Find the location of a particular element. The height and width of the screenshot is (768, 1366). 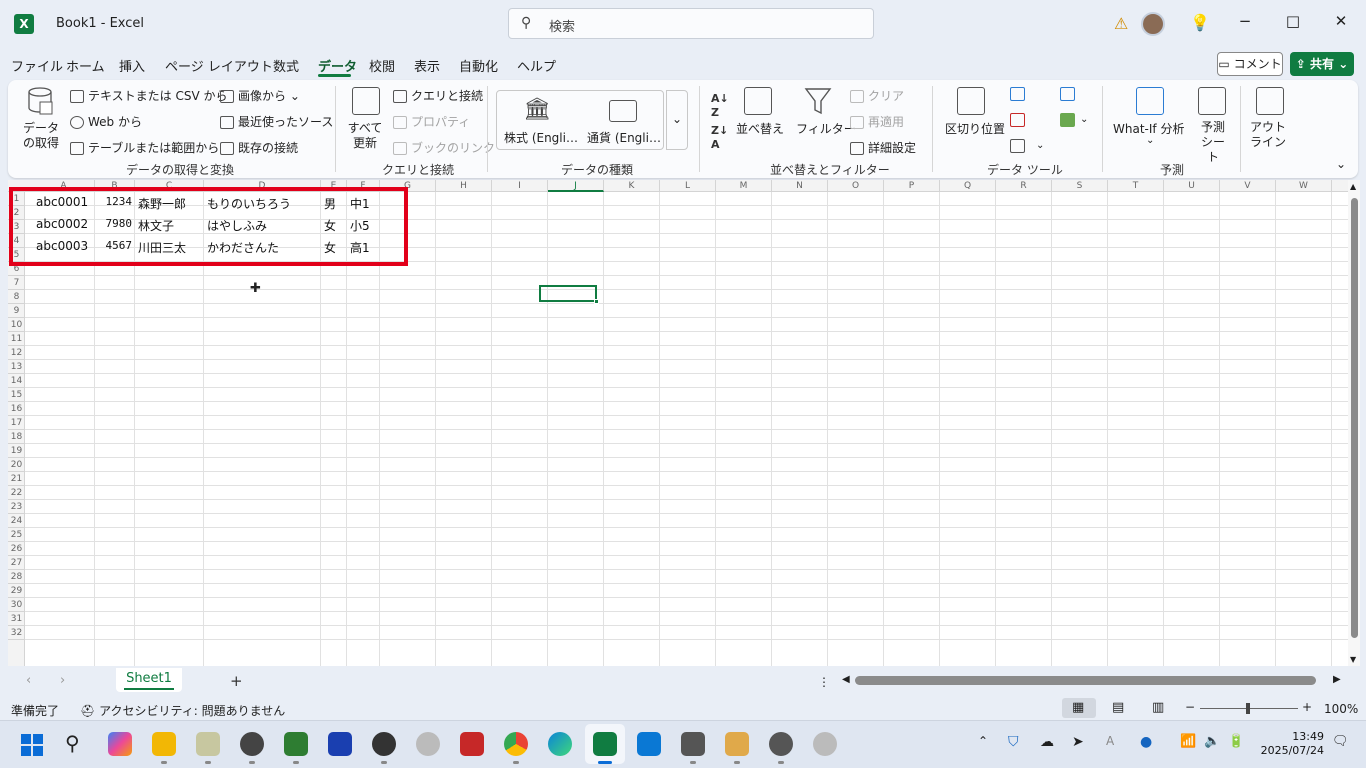

search-box: ⚲ 検索 is located at coordinates (691, 23).